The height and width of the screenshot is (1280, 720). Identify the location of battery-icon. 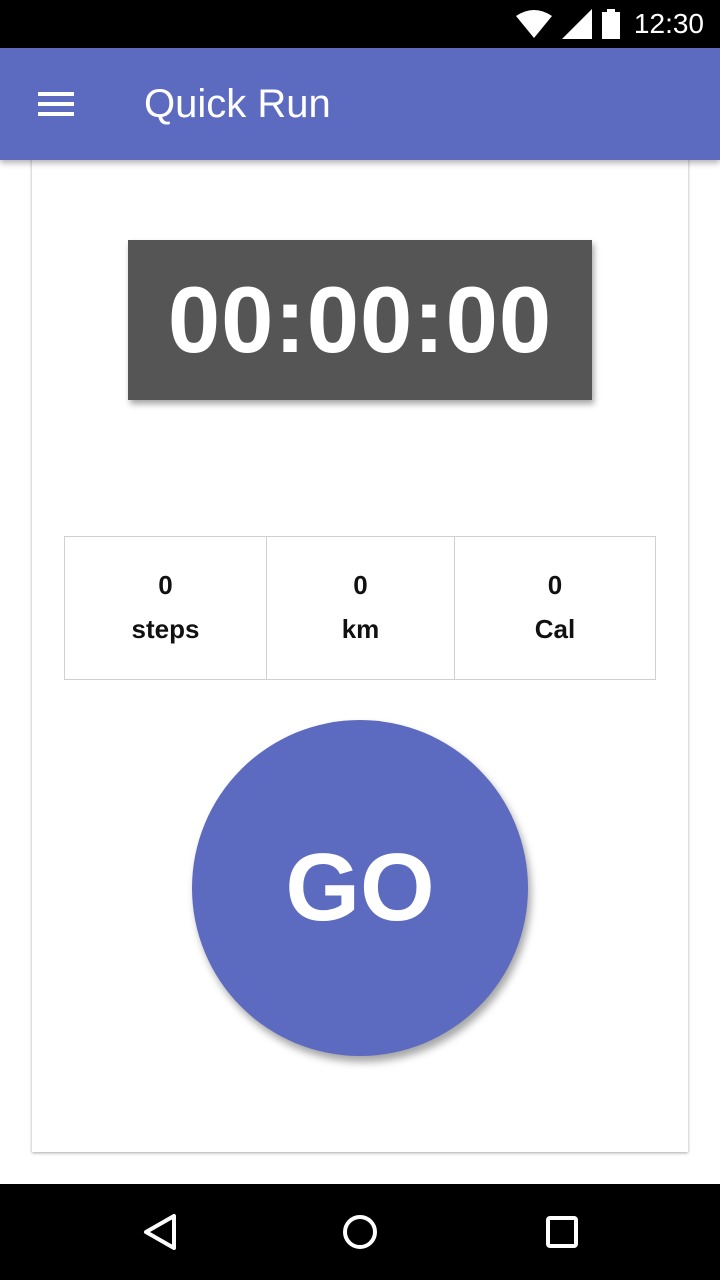
(610, 24).